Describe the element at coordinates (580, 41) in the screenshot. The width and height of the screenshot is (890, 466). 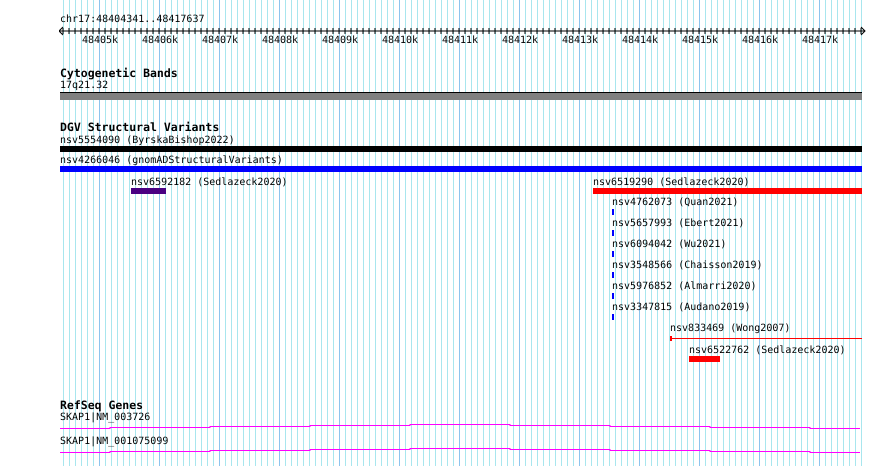
I see `ruler-tick-label: 48413k` at that location.